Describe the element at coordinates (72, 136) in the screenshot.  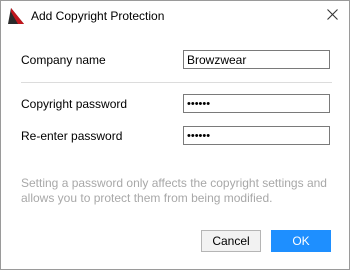
I see `reenter-password-label: Re-enter password` at that location.